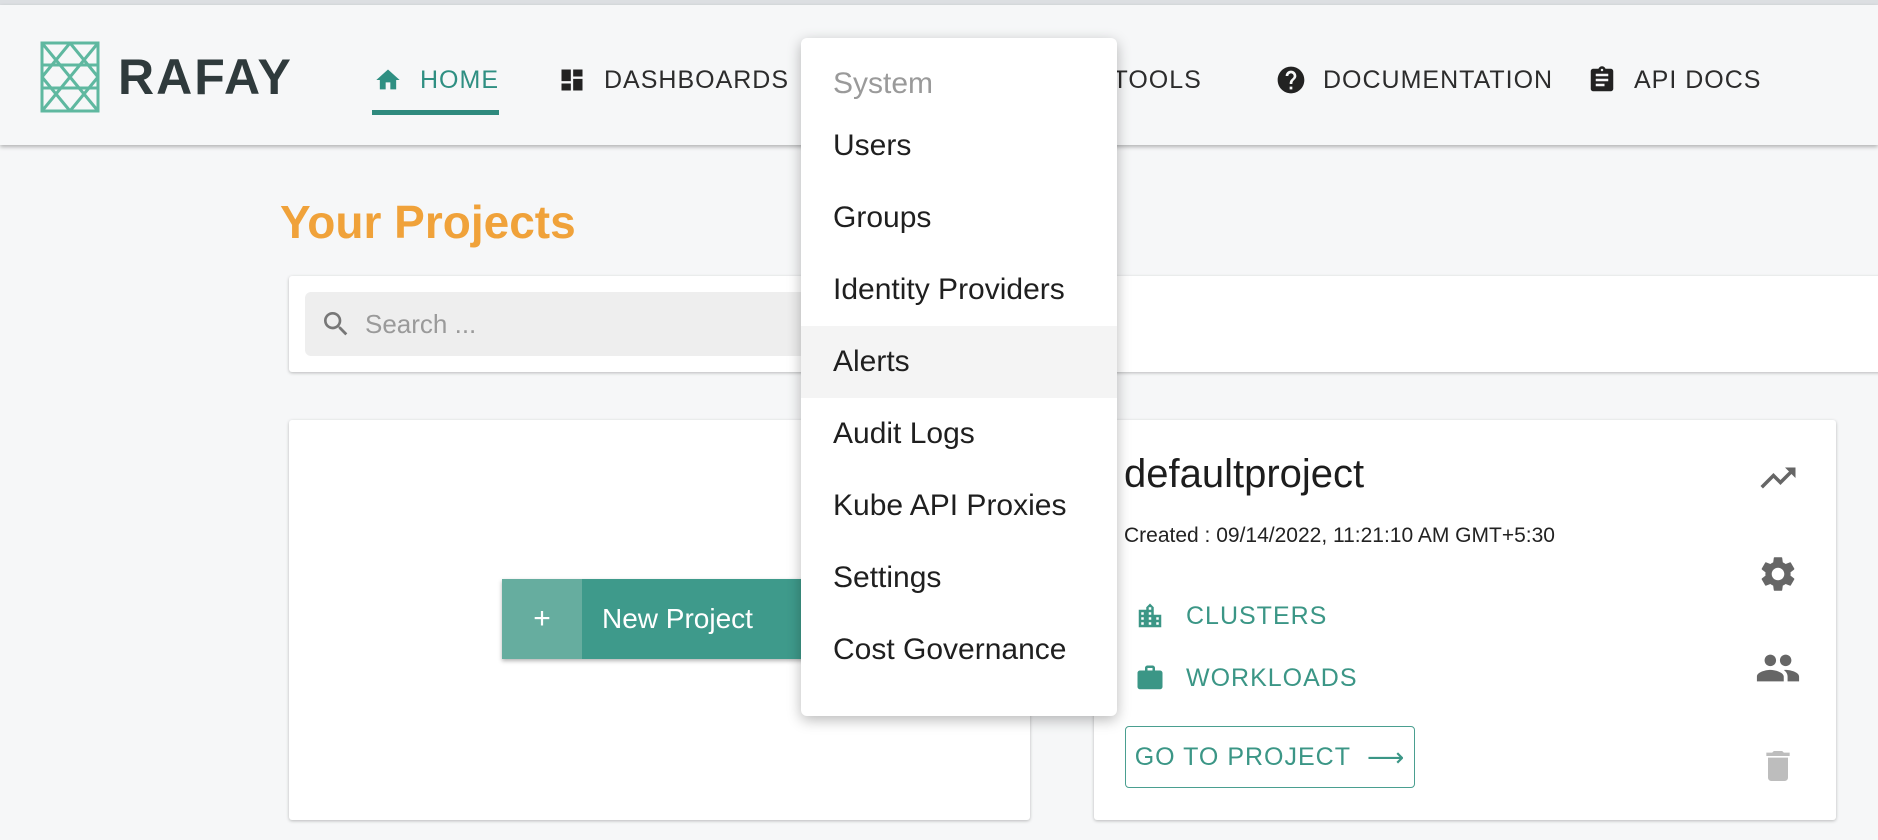 The height and width of the screenshot is (840, 1878). I want to click on clusters-link: CLUSTERS, so click(1230, 616).